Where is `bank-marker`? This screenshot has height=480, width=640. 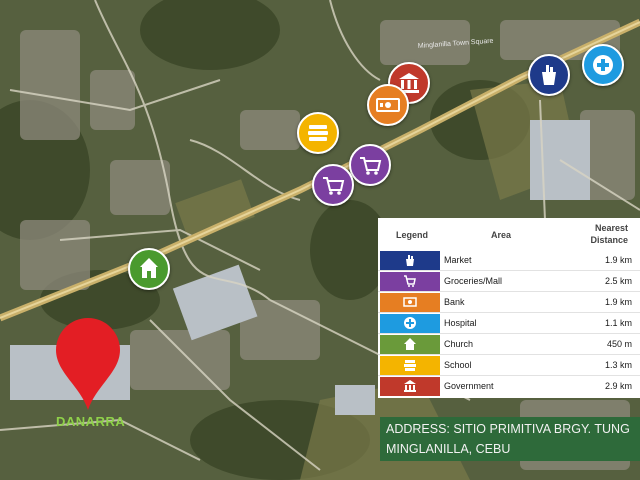
bank-marker is located at coordinates (388, 105).